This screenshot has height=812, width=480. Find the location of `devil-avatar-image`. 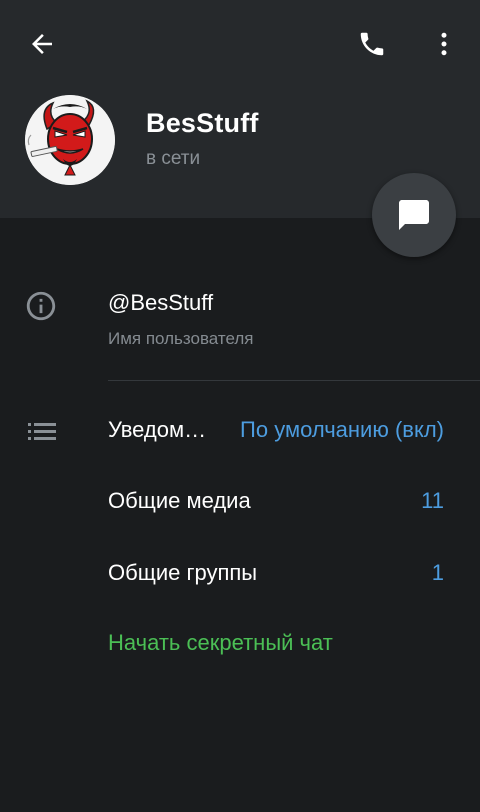

devil-avatar-image is located at coordinates (70, 140).